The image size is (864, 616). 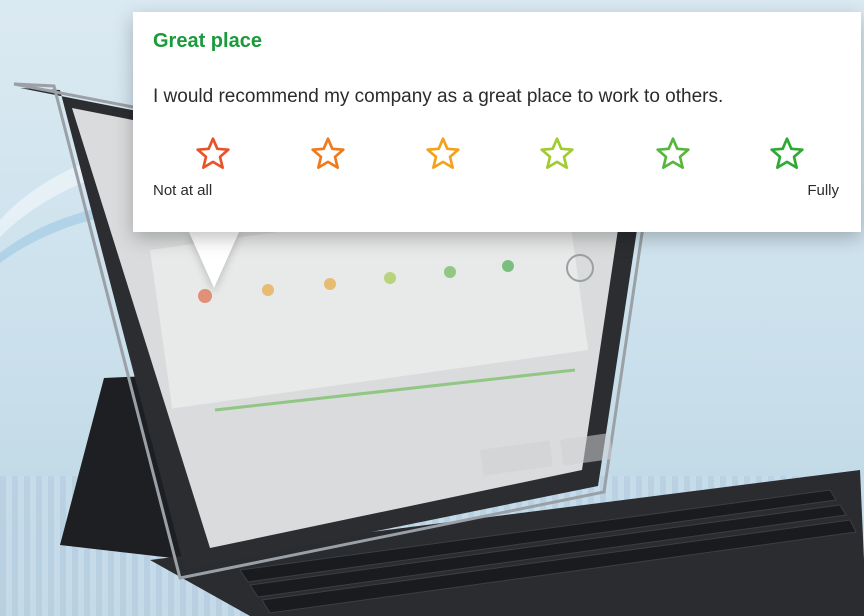 What do you see at coordinates (497, 154) in the screenshot?
I see `rating-scale` at bounding box center [497, 154].